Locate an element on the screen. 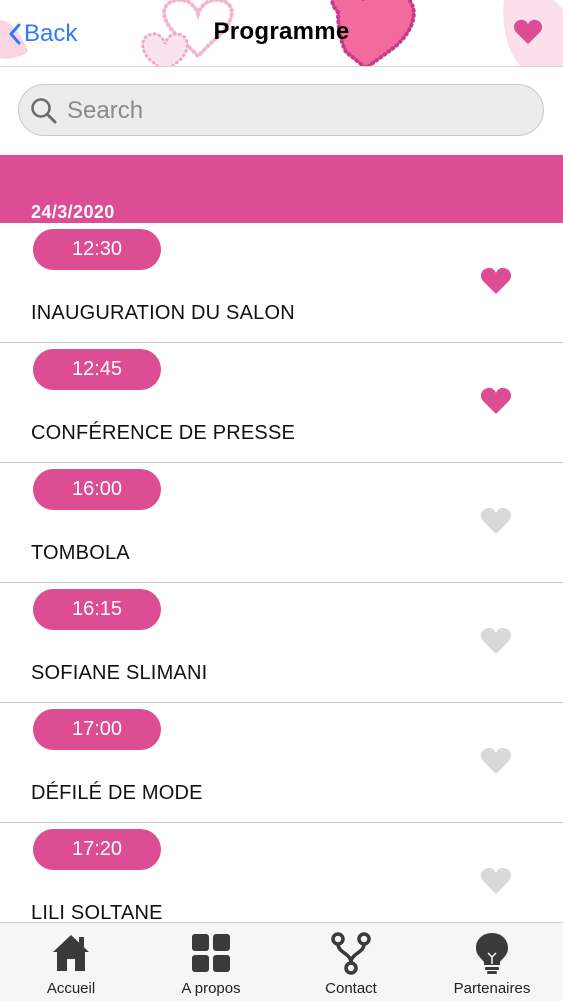  nav-bar: Back Programme is located at coordinates (281, 33).